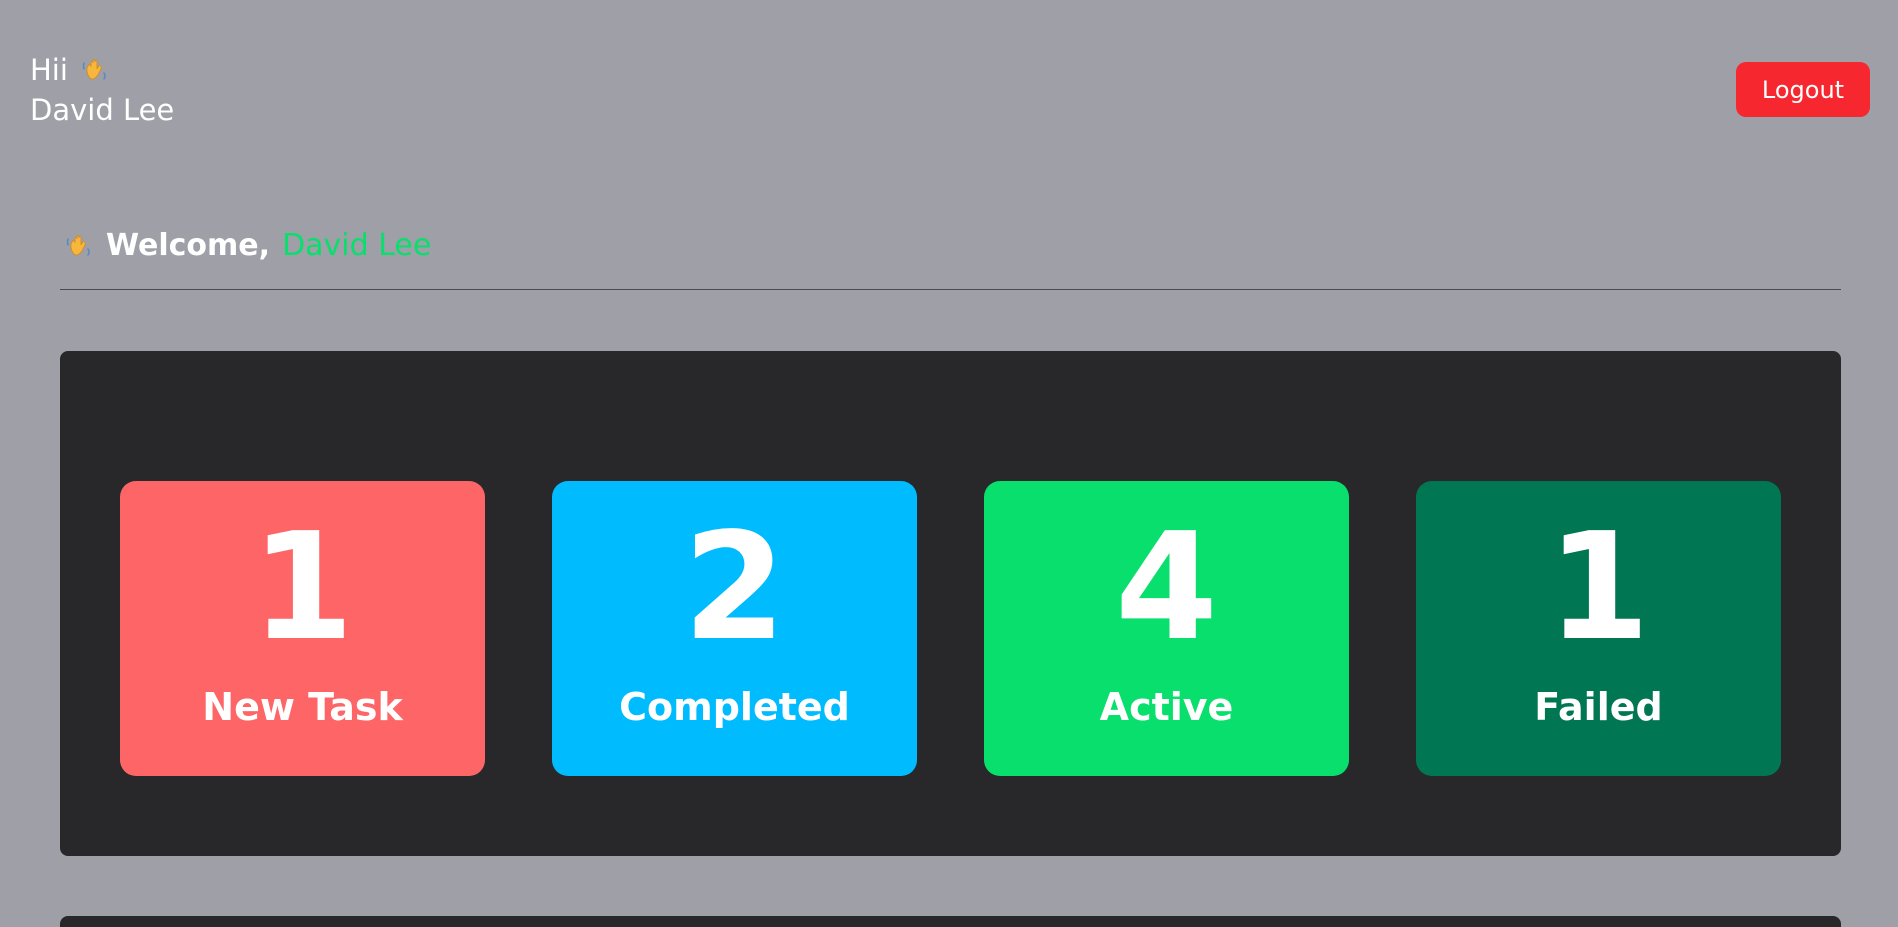  I want to click on stat-card-failed: 1 Failed, so click(1598, 628).